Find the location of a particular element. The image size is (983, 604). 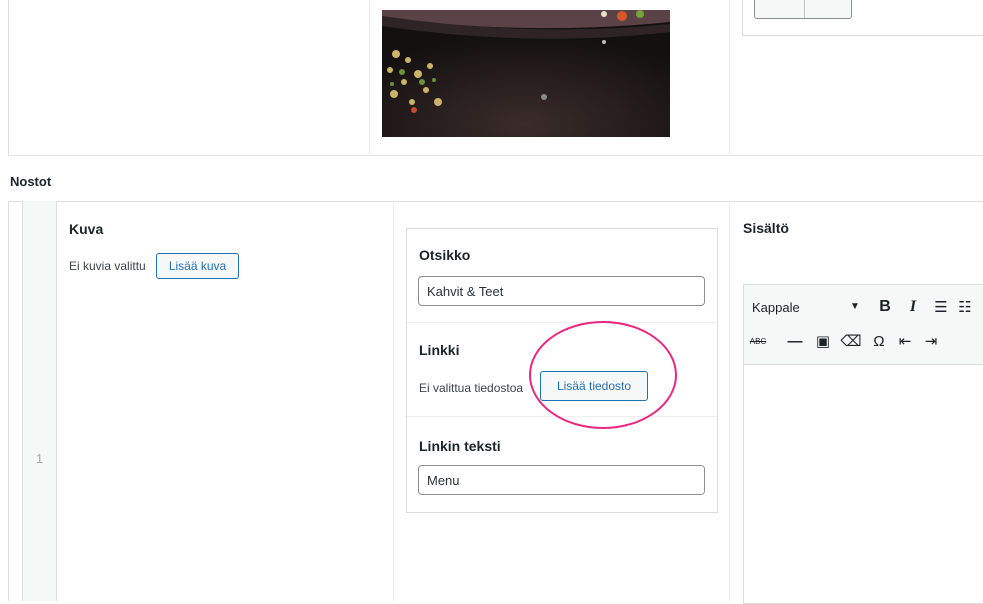

outdent-icon: ⇤ is located at coordinates (905, 341).